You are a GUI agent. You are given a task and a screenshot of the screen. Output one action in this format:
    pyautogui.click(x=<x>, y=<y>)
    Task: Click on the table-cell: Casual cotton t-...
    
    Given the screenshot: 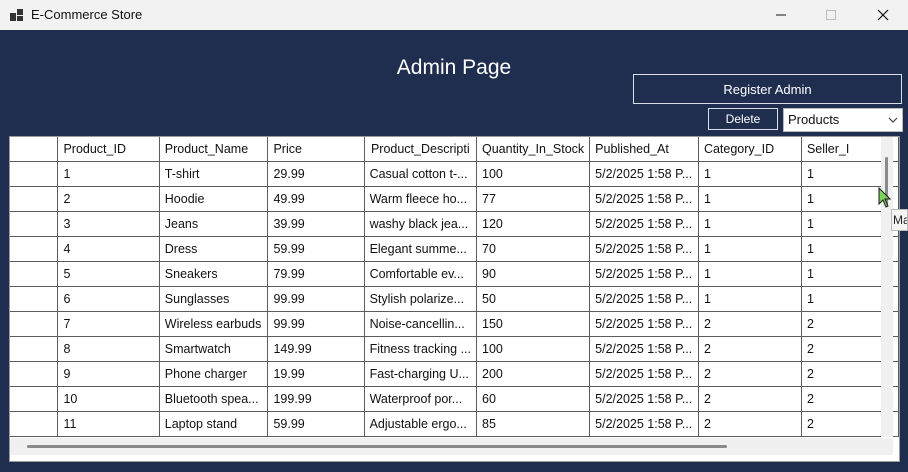 What is the action you would take?
    pyautogui.click(x=421, y=174)
    